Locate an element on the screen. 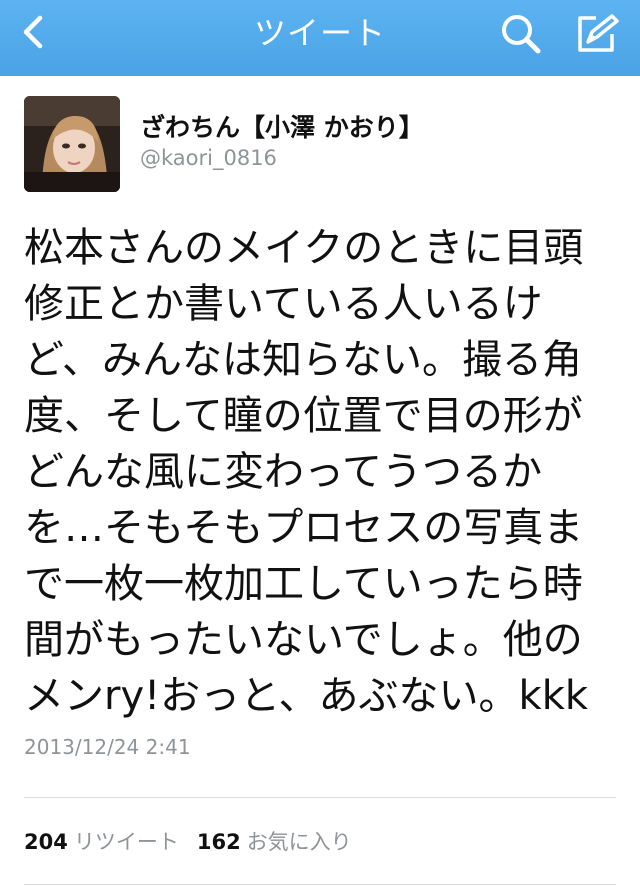 The image size is (640, 895). tweet-timestamp: 2013/12/24 2:41 is located at coordinates (107, 747).